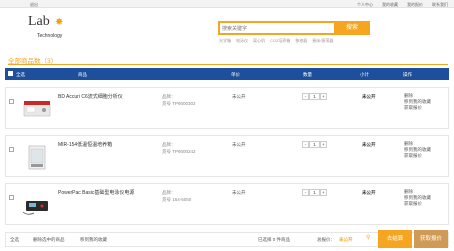 This screenshot has width=454, height=251. Describe the element at coordinates (49, 240) in the screenshot. I see `delete-selected-link: 删除选中的商品` at that location.